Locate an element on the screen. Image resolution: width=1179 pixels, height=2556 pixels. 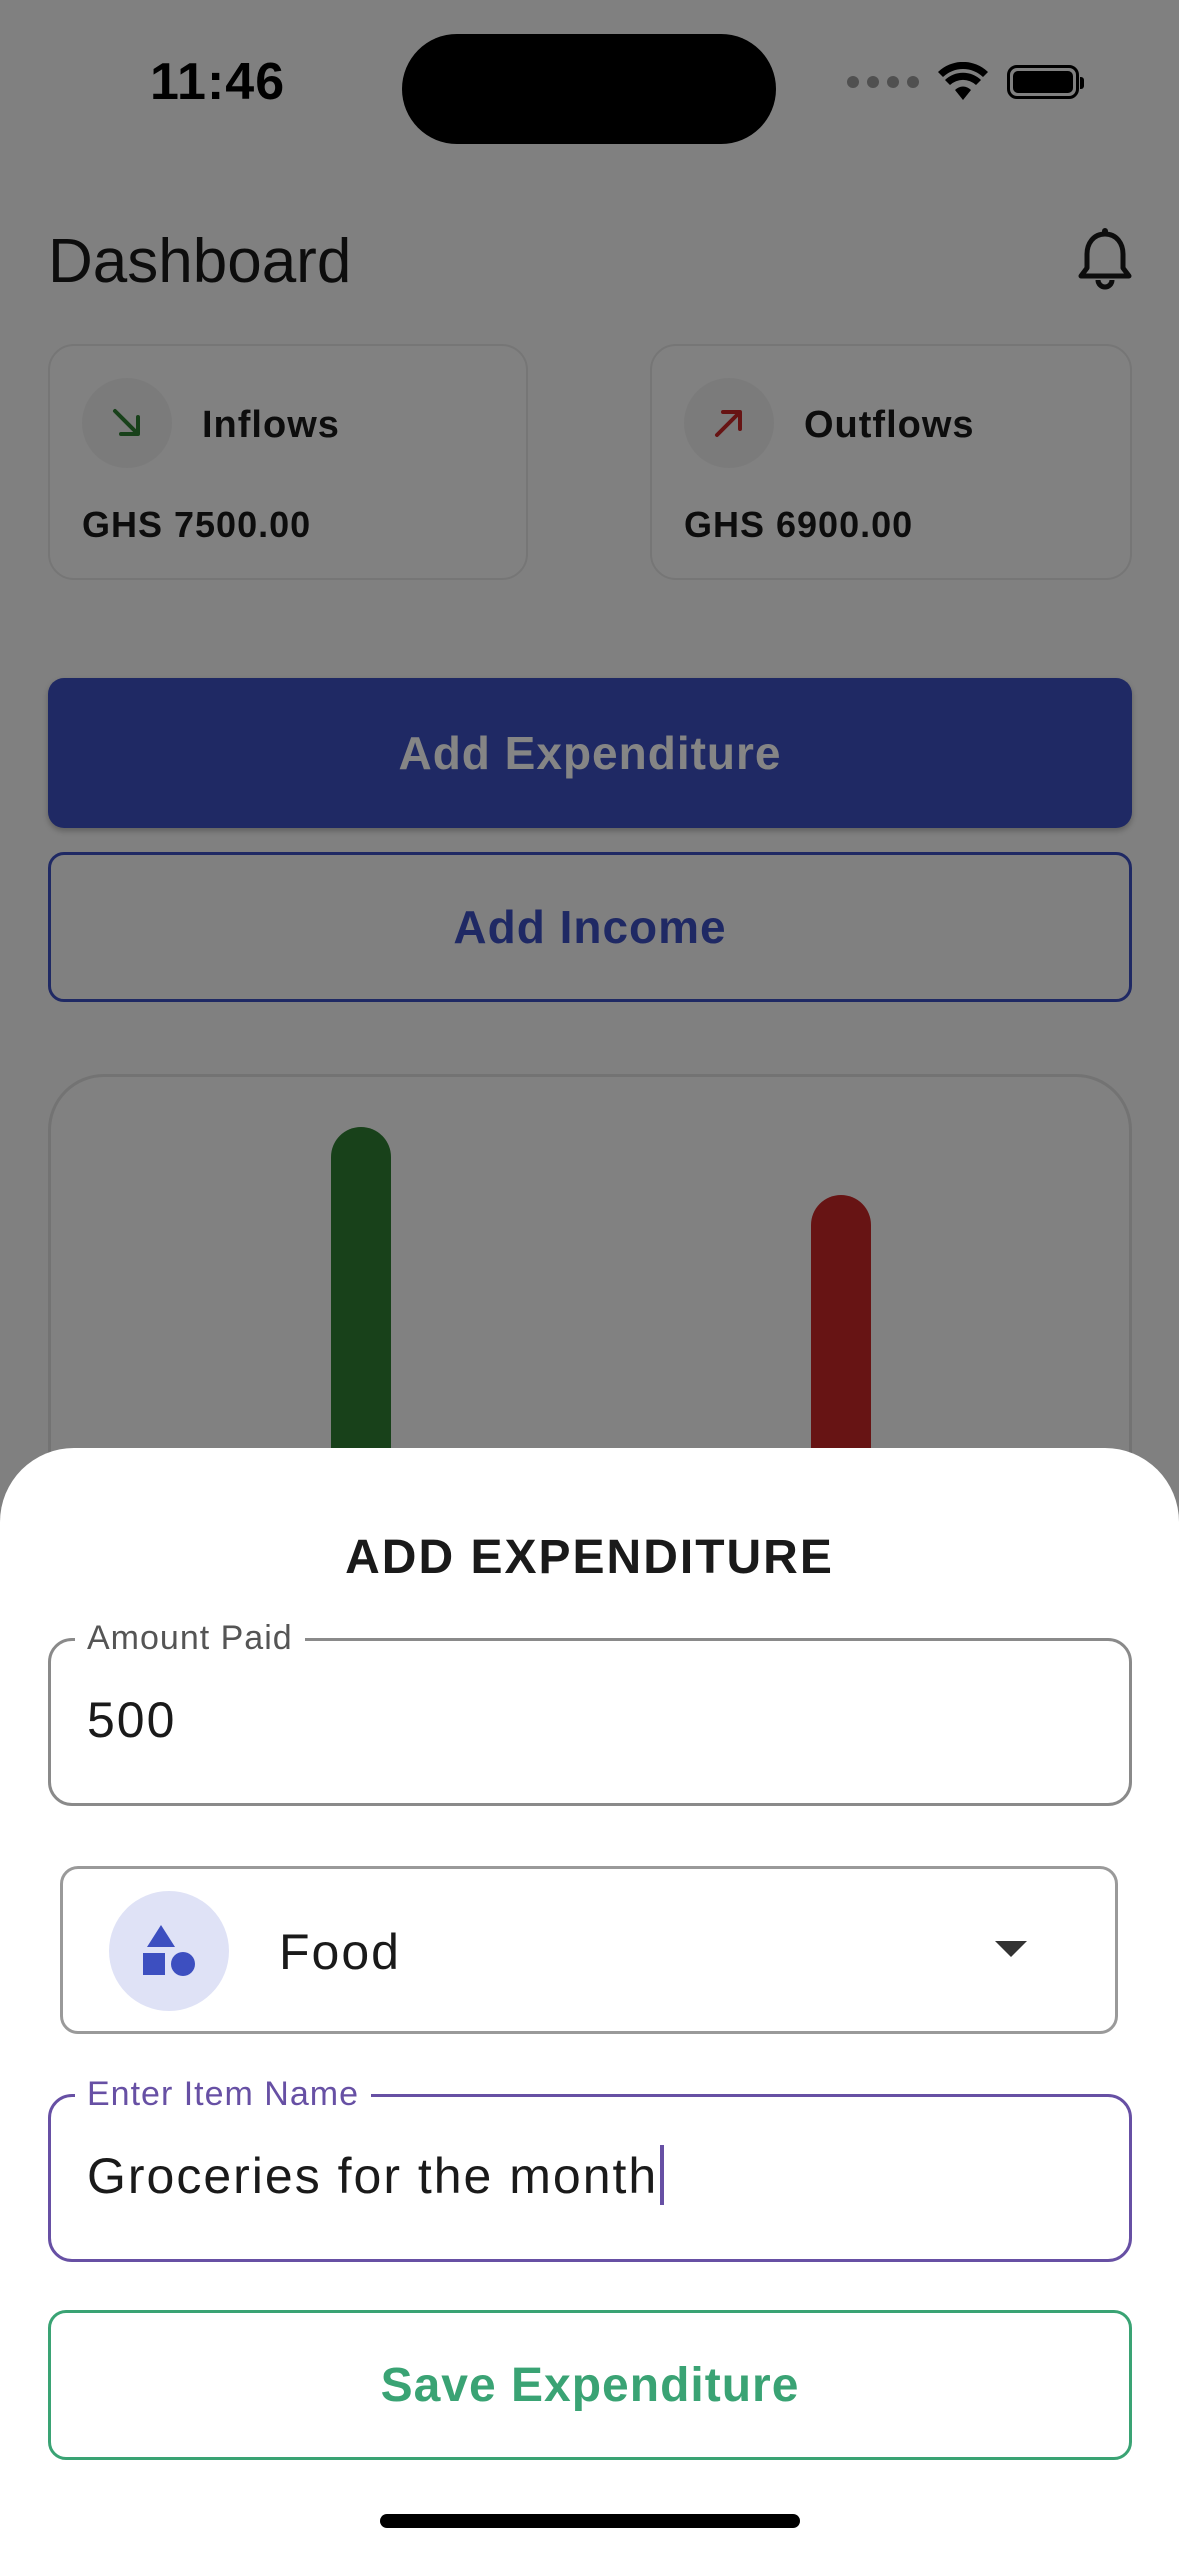
category-shapes-icon is located at coordinates (169, 1950).